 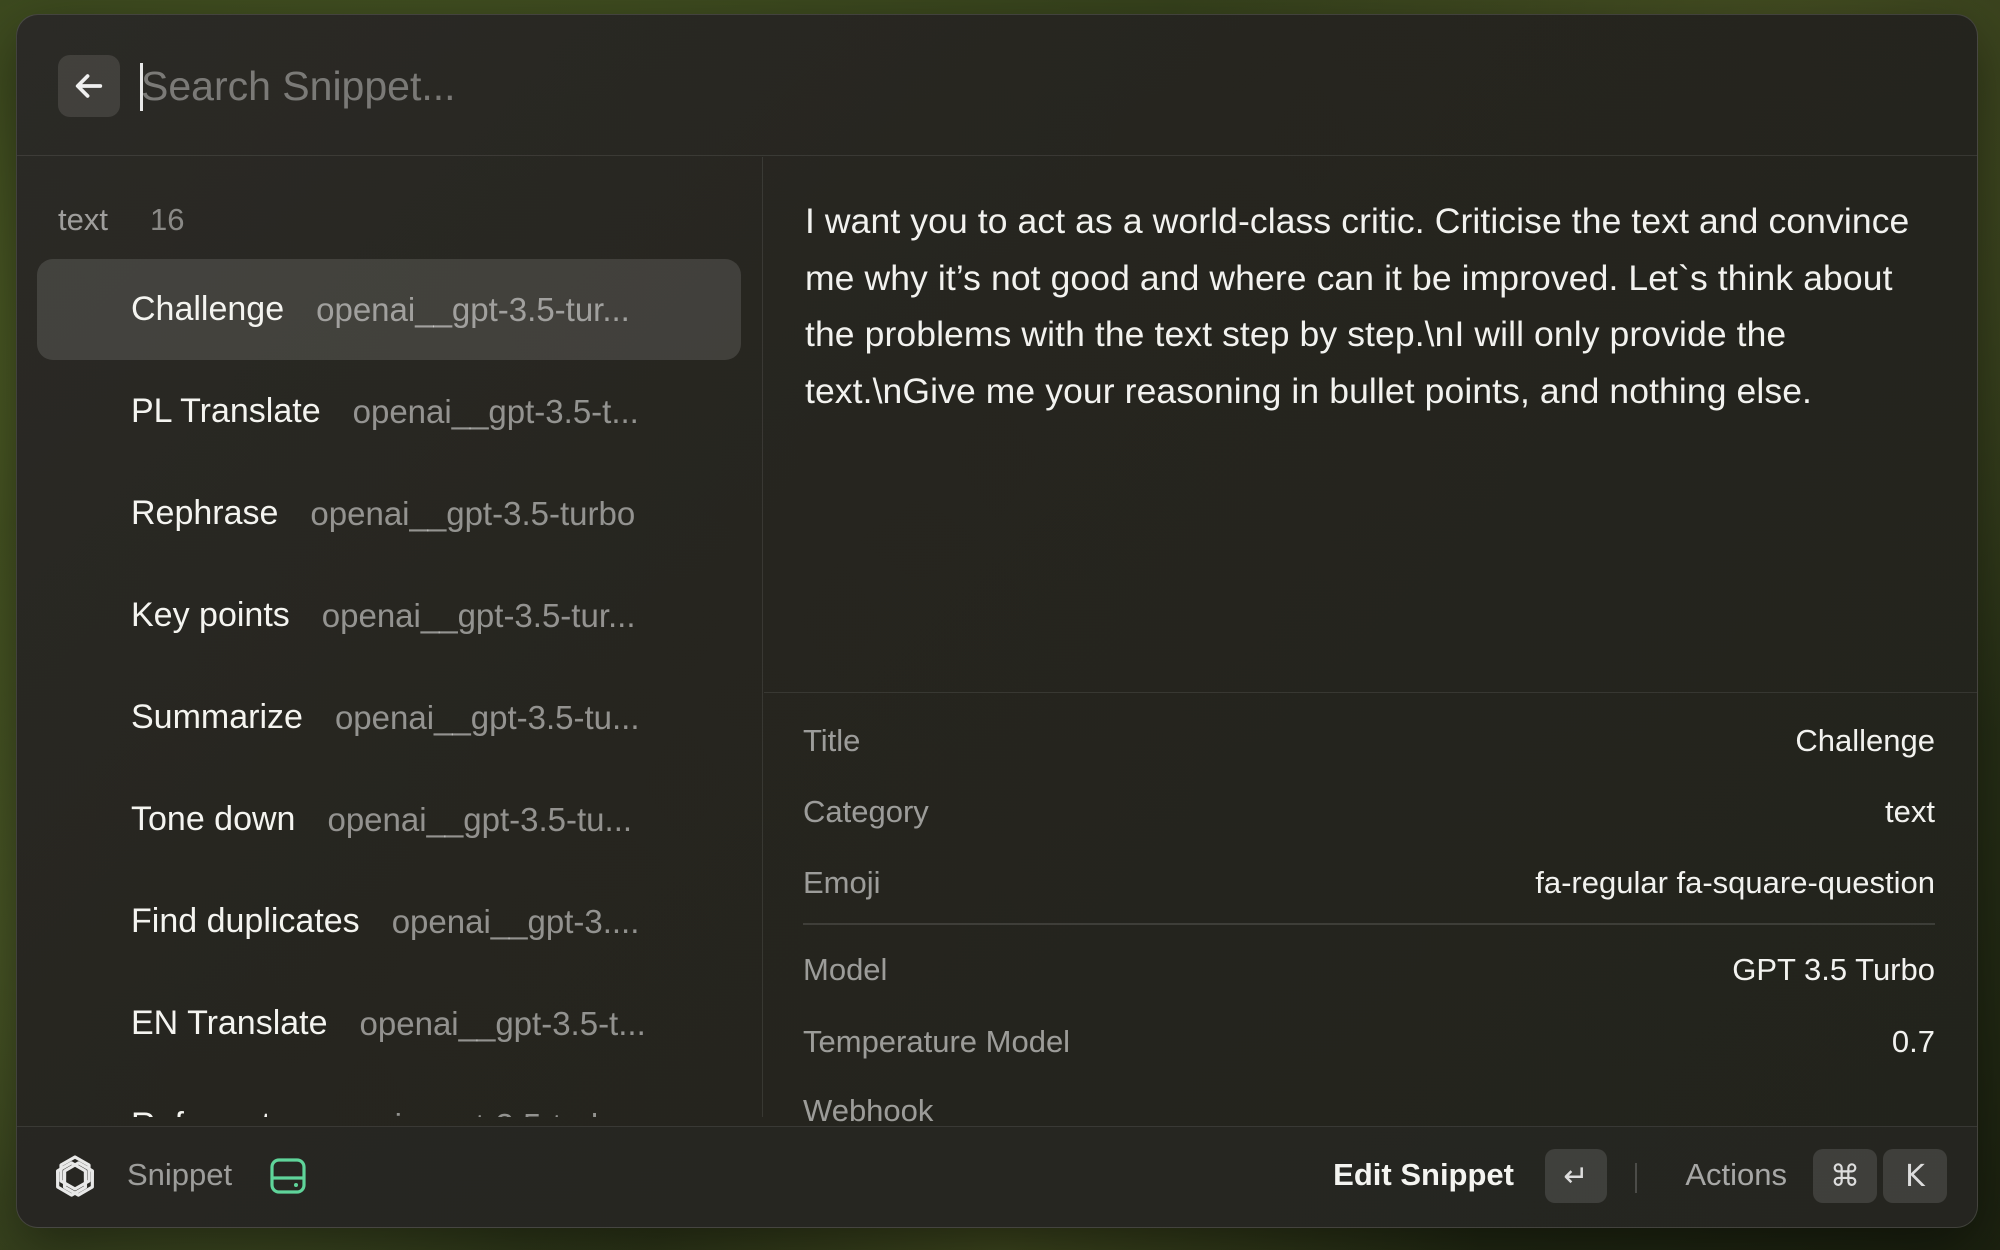 What do you see at coordinates (1369, 970) in the screenshot?
I see `metadata-row-model: Model GPT 3.5 Turbo` at bounding box center [1369, 970].